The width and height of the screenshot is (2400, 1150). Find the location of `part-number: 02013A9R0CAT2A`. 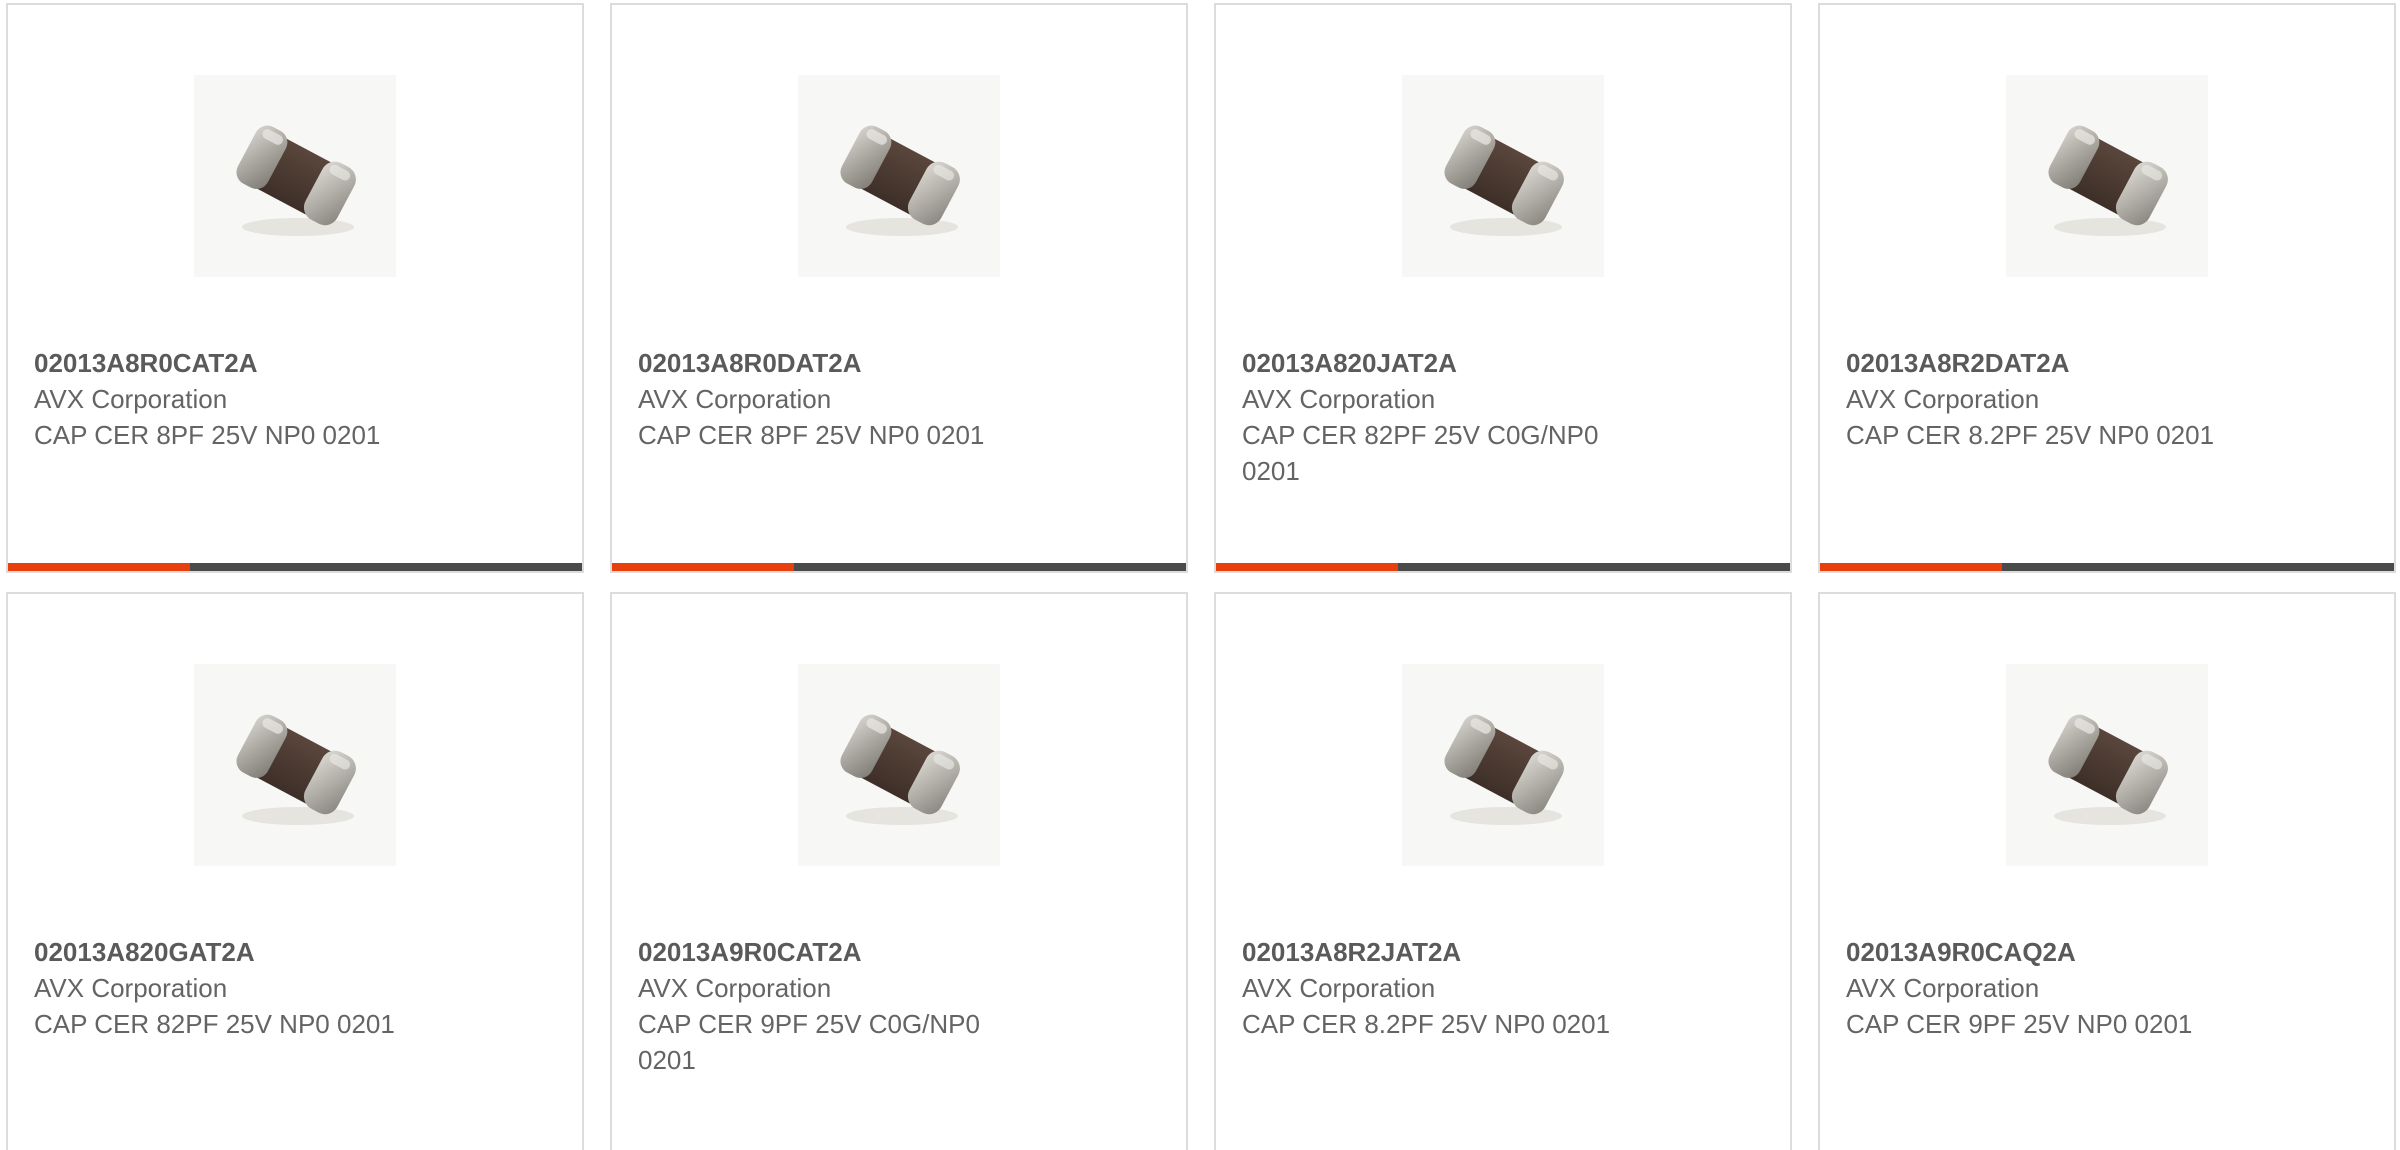

part-number: 02013A9R0CAT2A is located at coordinates (838, 952).